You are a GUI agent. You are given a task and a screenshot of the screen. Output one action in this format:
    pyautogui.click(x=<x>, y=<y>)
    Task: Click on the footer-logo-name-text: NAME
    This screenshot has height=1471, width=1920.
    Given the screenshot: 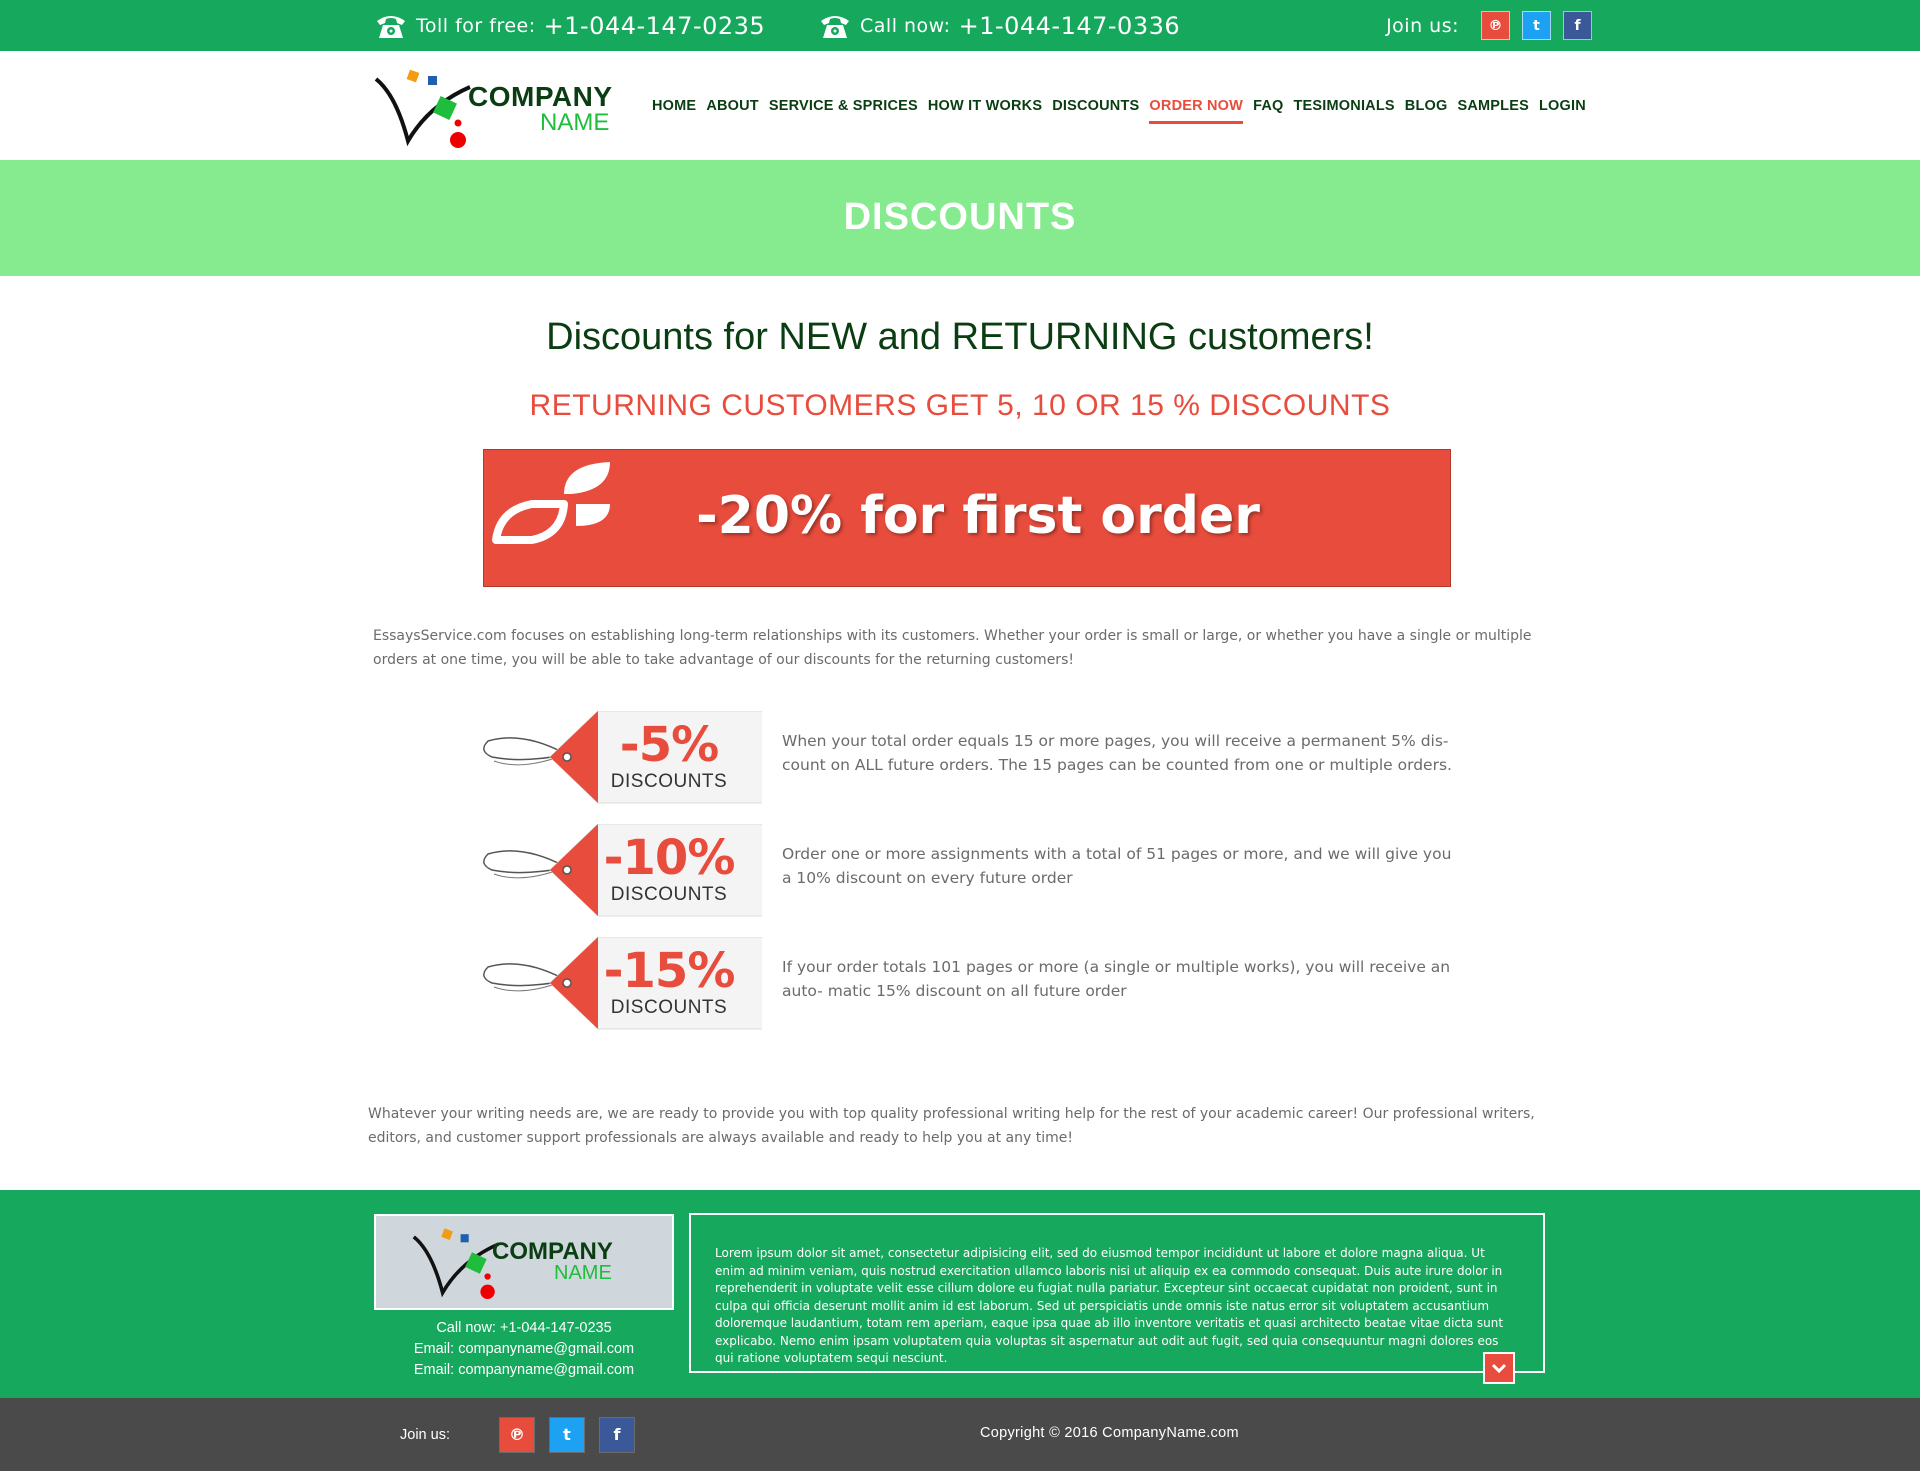 What is the action you would take?
    pyautogui.click(x=583, y=1273)
    